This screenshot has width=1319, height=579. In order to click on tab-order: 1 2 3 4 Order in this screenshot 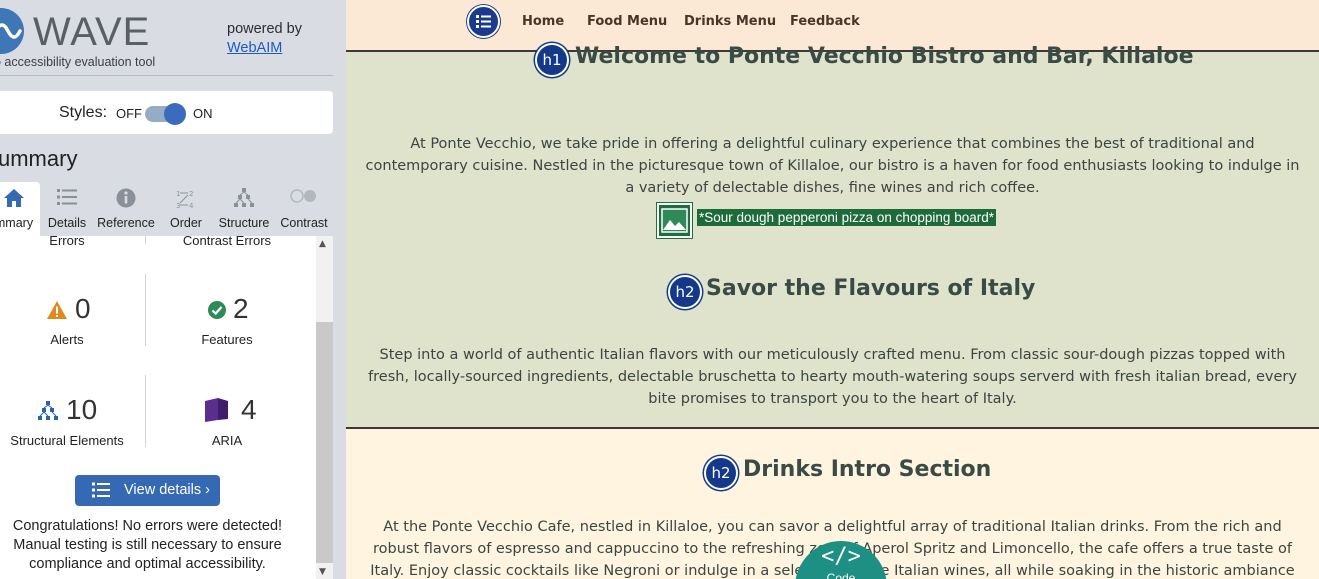, I will do `click(186, 209)`.